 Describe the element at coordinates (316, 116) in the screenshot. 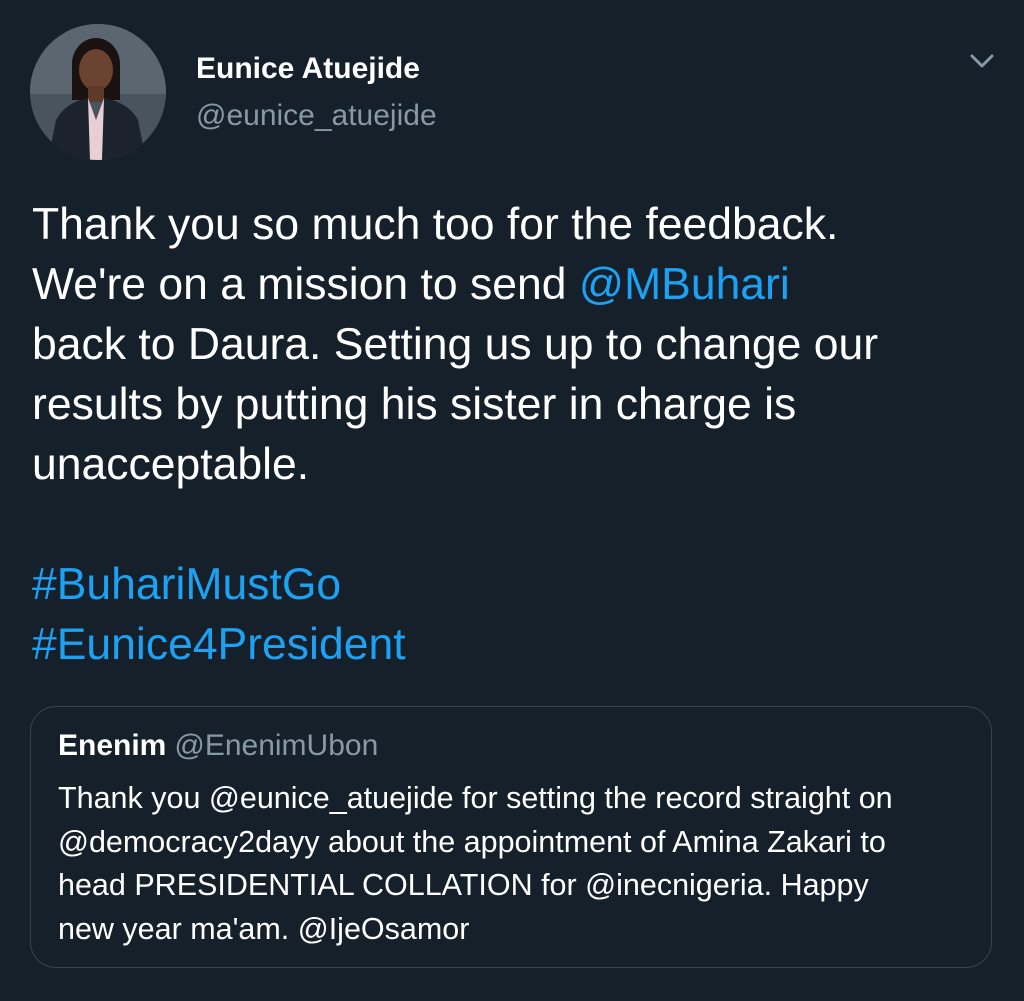

I see `author-handle: @eunice_atuejide` at that location.